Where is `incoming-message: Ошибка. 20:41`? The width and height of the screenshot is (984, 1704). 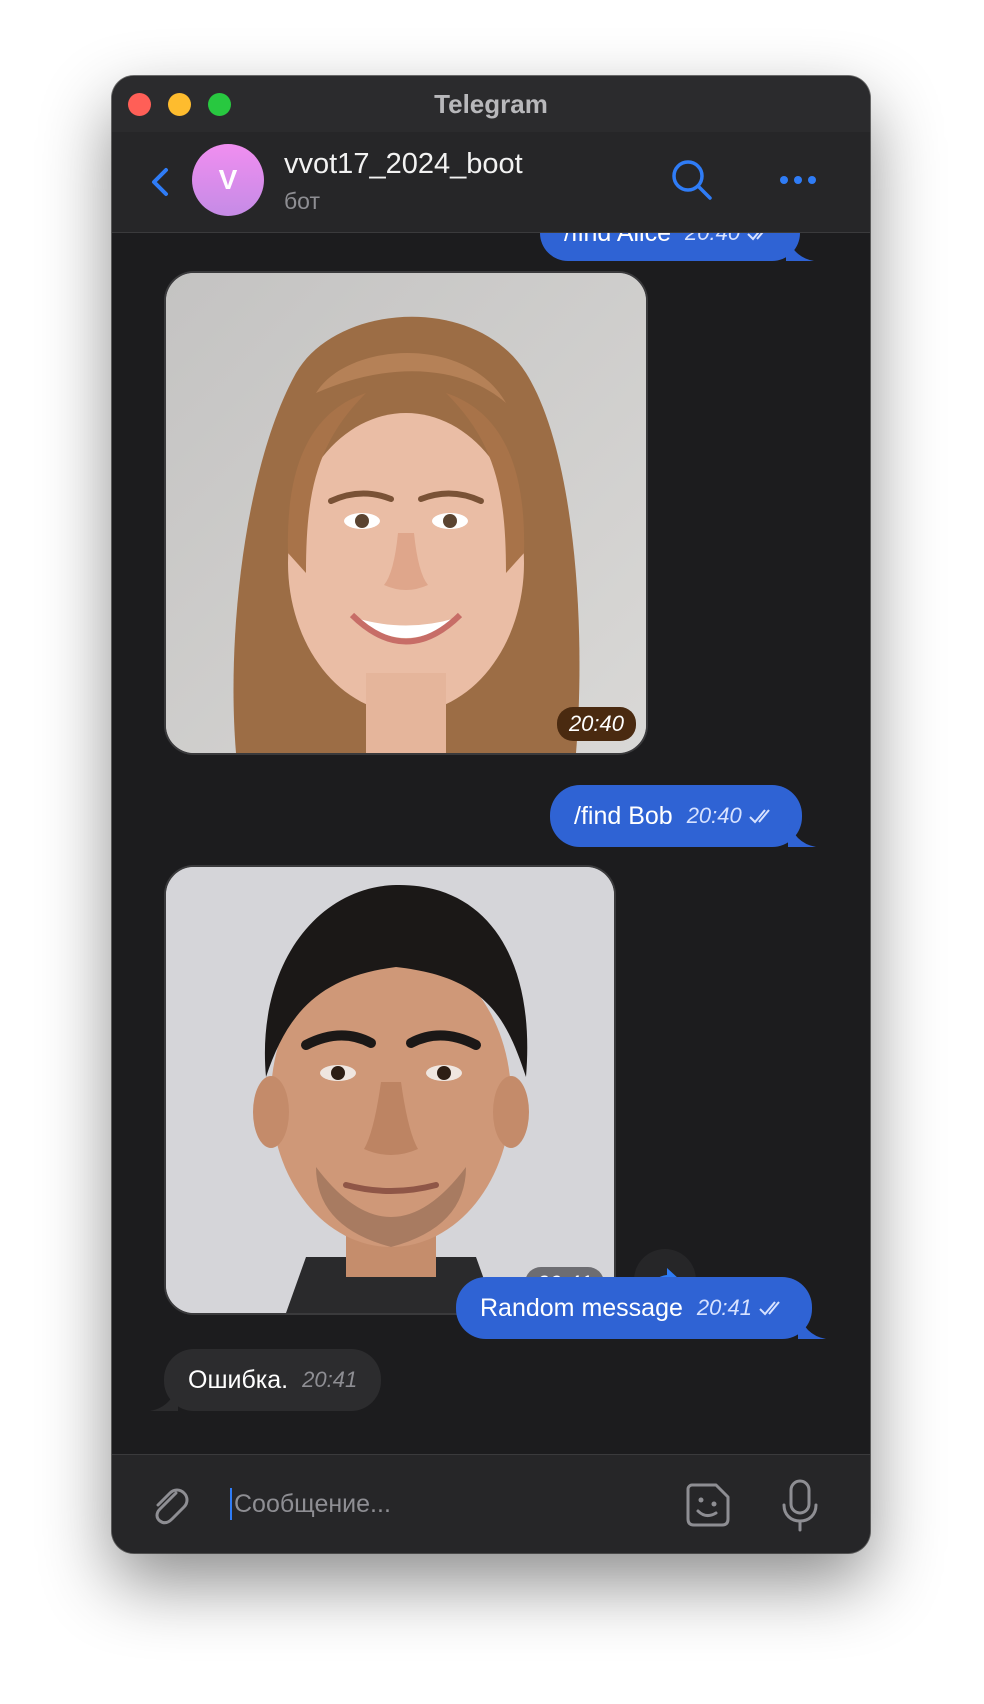 incoming-message: Ошибка. 20:41 is located at coordinates (266, 1380).